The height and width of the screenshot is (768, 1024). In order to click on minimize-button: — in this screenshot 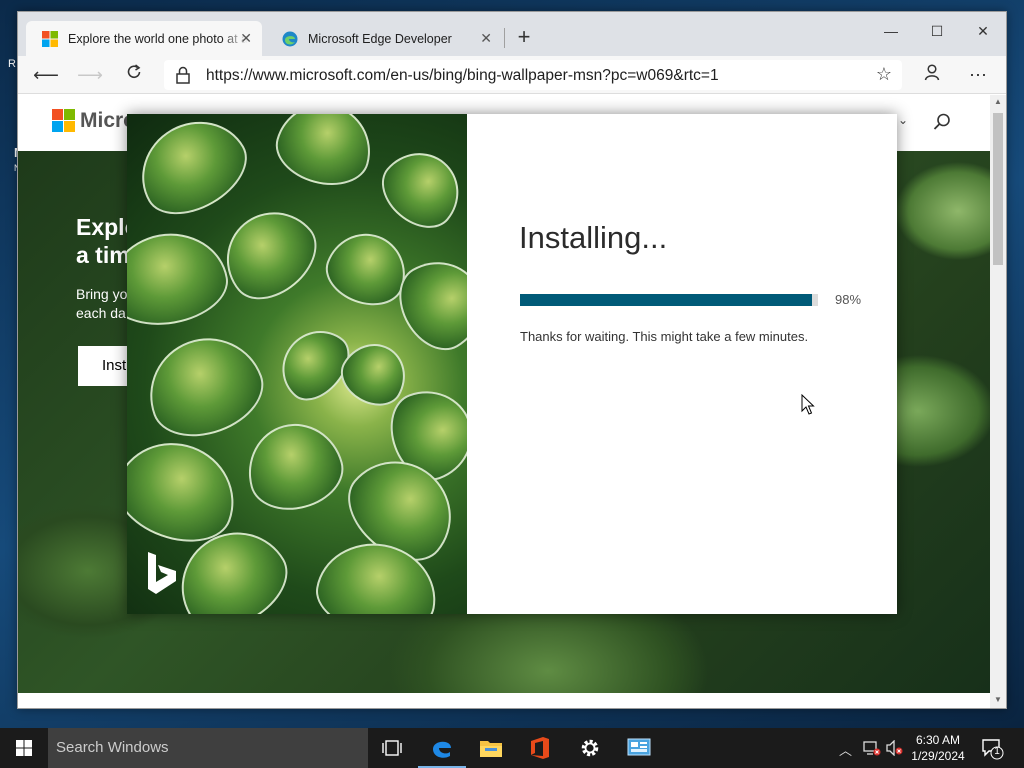, I will do `click(891, 31)`.